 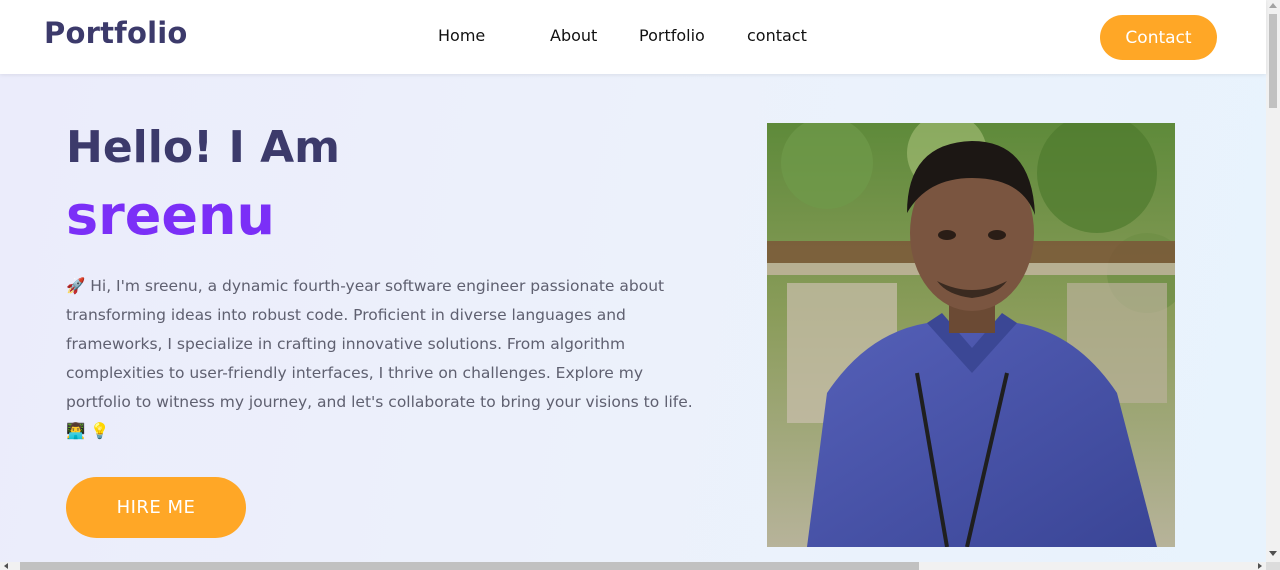 I want to click on scroll-left-arrow-icon, so click(x=6, y=566).